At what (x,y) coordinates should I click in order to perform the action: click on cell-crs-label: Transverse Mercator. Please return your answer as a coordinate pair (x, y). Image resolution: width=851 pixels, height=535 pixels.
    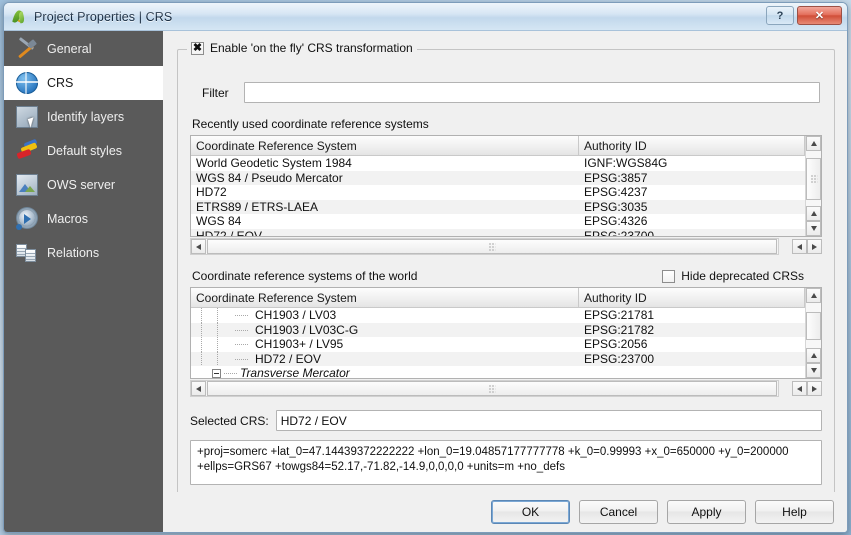
    Looking at the image, I should click on (295, 372).